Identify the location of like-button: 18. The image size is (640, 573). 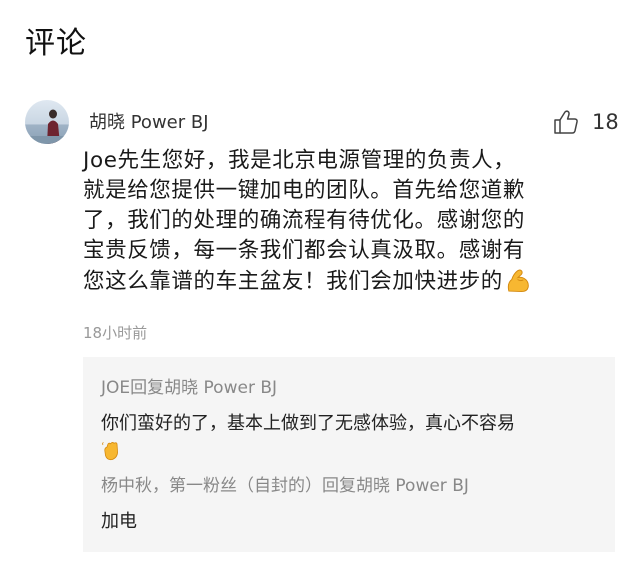
(585, 122).